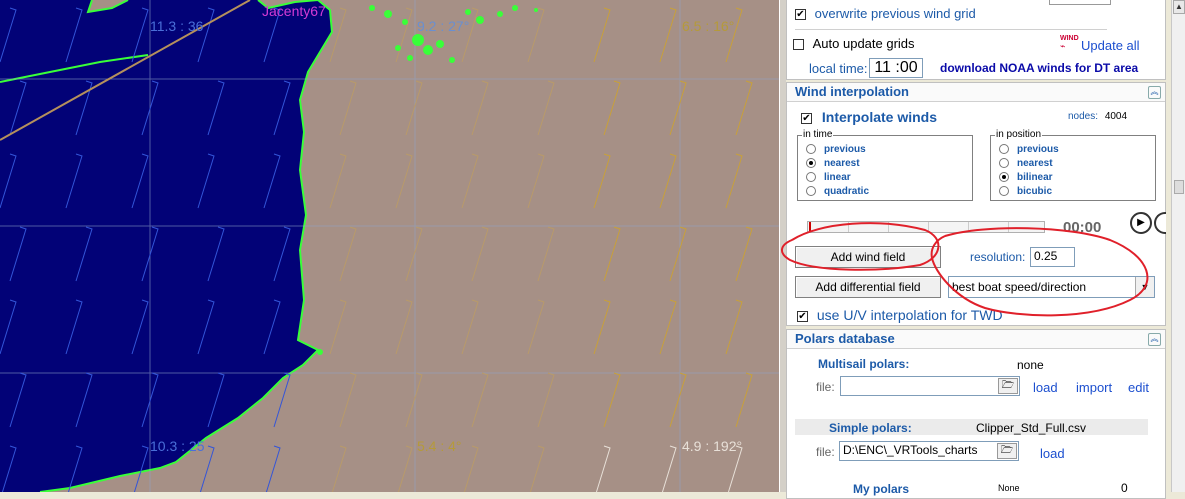 The width and height of the screenshot is (1185, 499). Describe the element at coordinates (896, 68) in the screenshot. I see `local-time-input: 11 :00` at that location.